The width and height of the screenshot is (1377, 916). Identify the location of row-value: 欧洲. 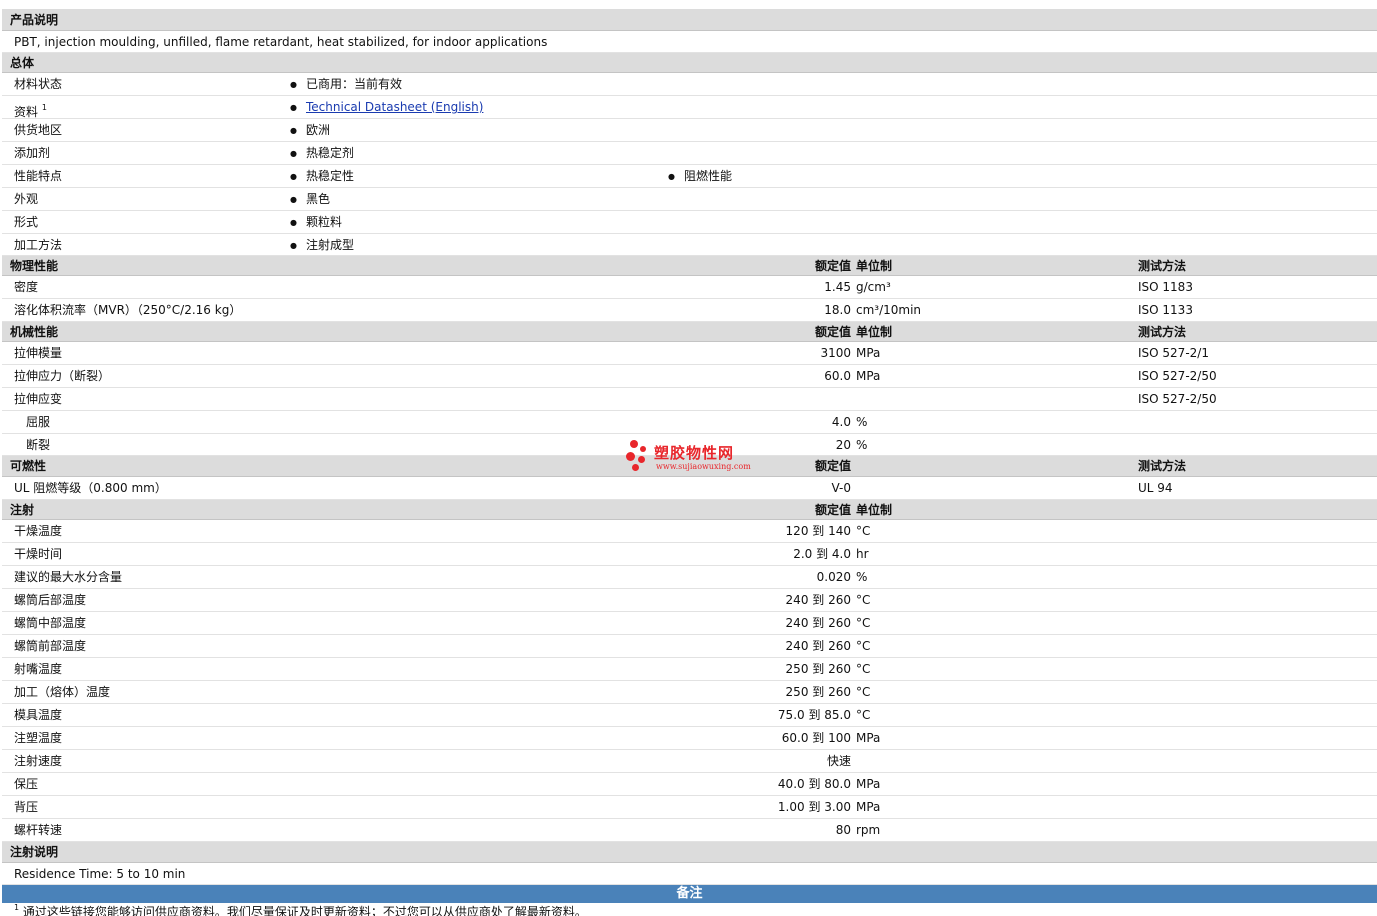
(310, 130).